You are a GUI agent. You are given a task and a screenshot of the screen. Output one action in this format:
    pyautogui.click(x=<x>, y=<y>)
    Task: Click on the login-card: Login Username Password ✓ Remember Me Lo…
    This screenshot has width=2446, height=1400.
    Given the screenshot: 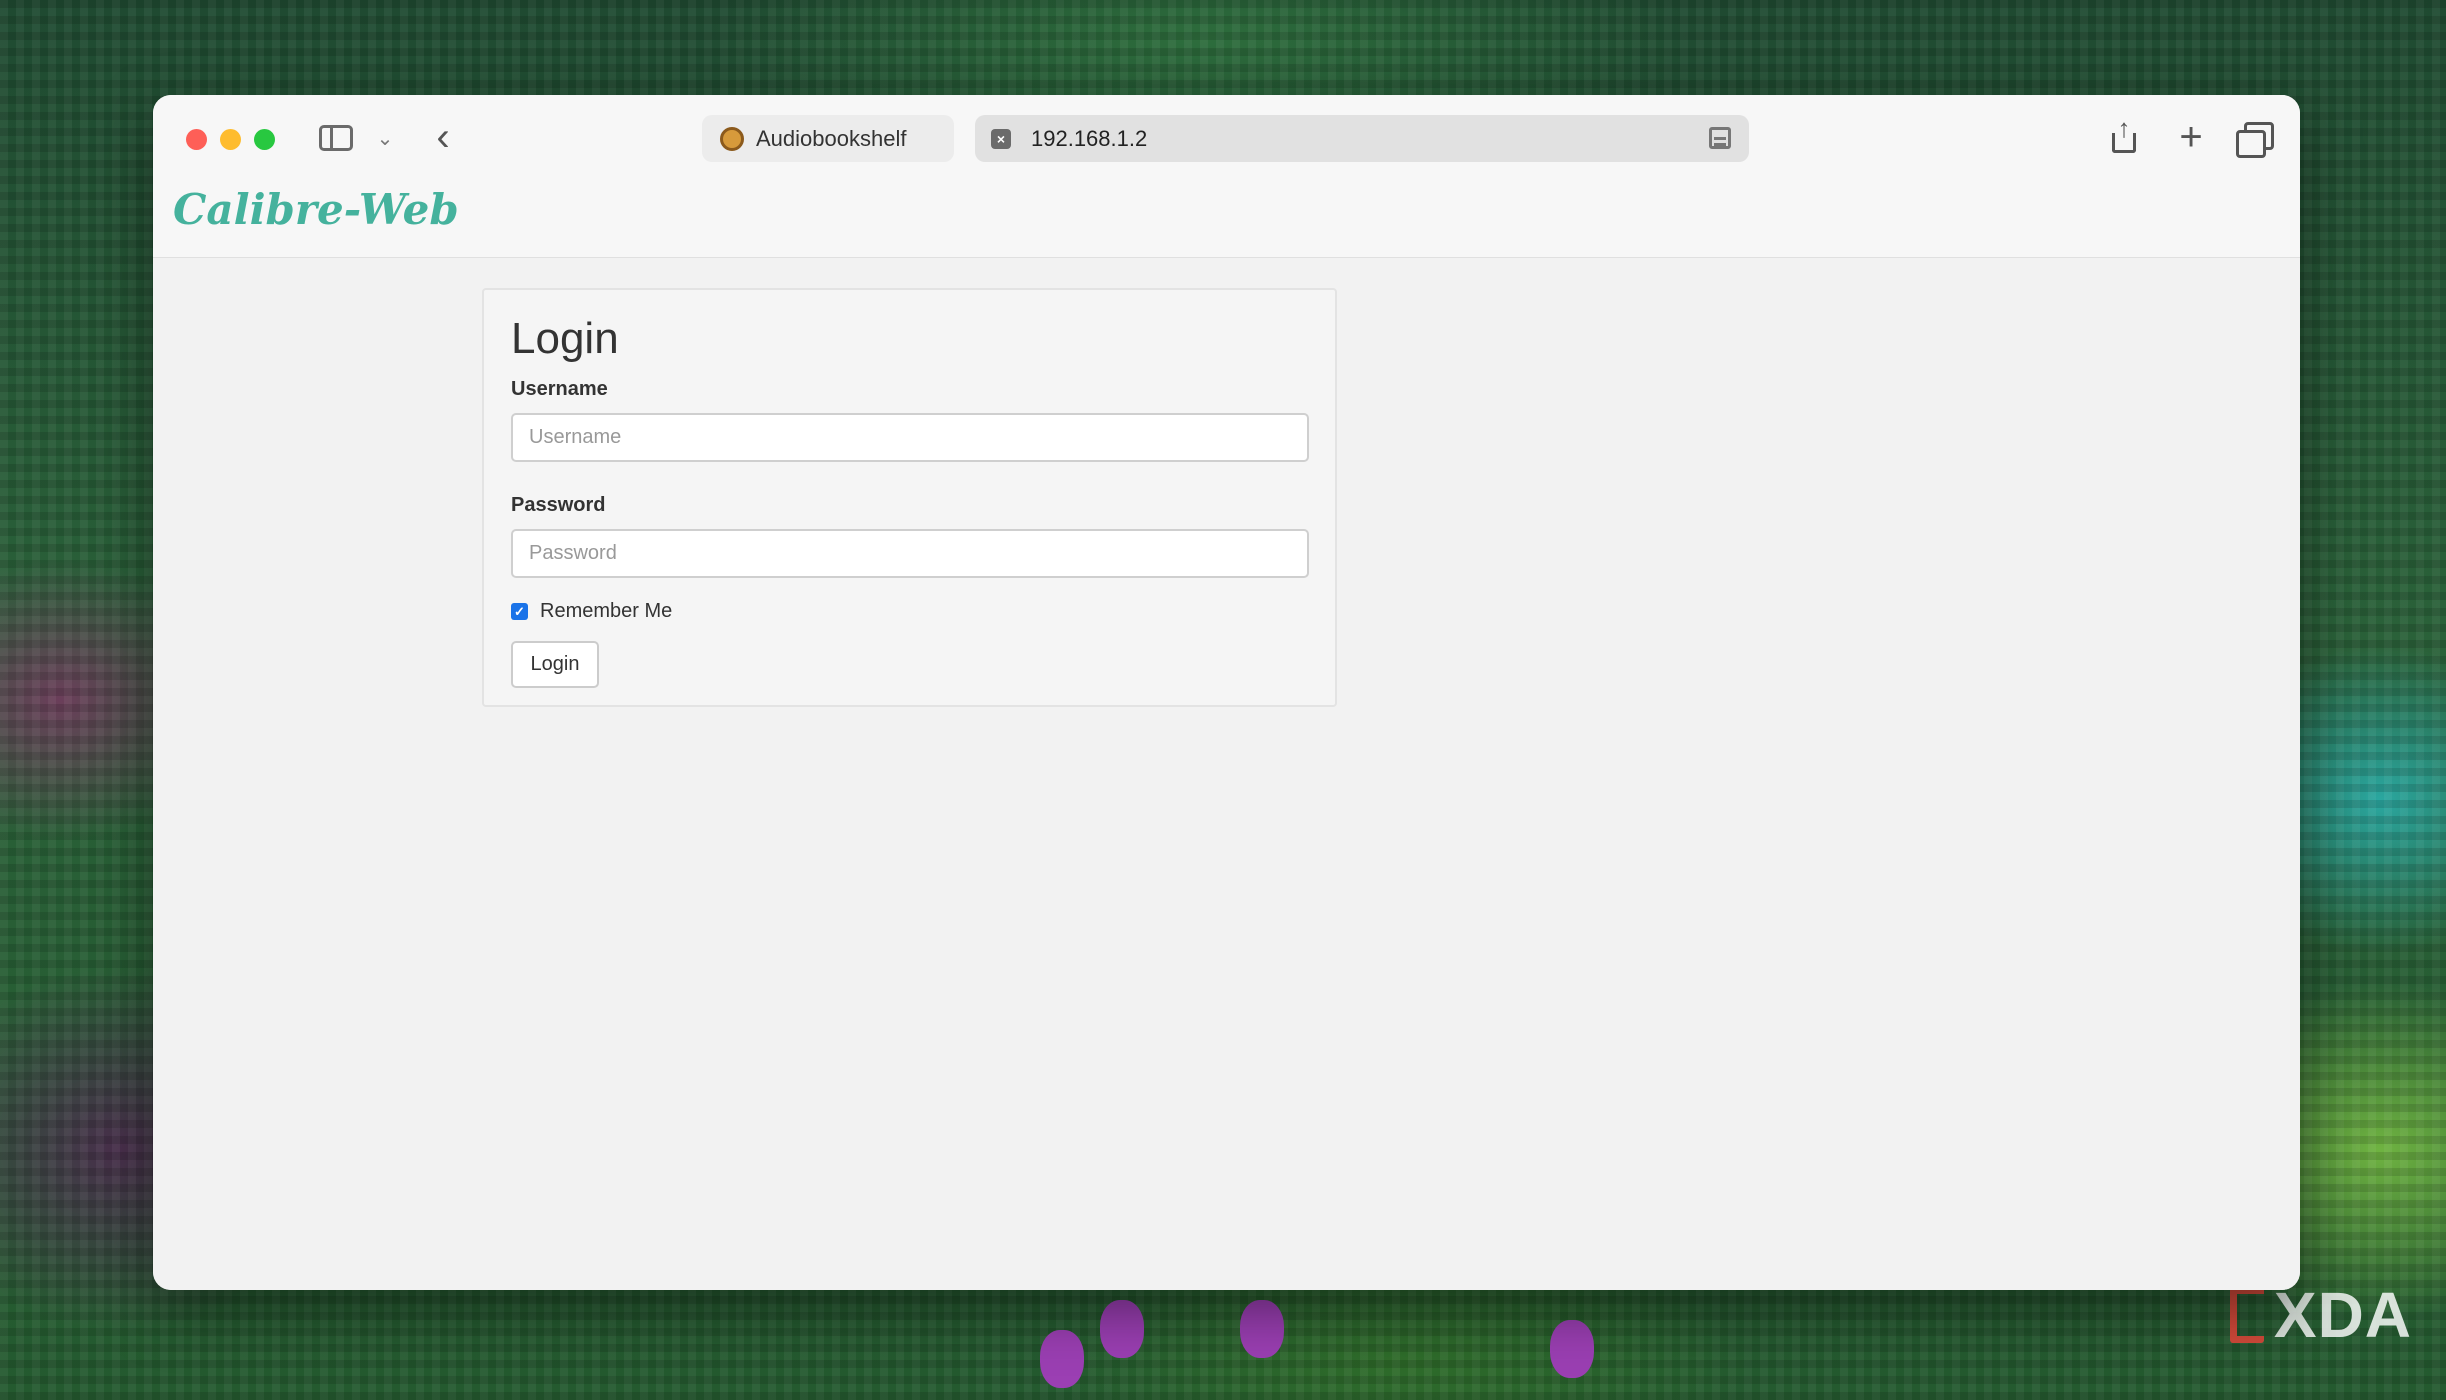 What is the action you would take?
    pyautogui.click(x=909, y=497)
    